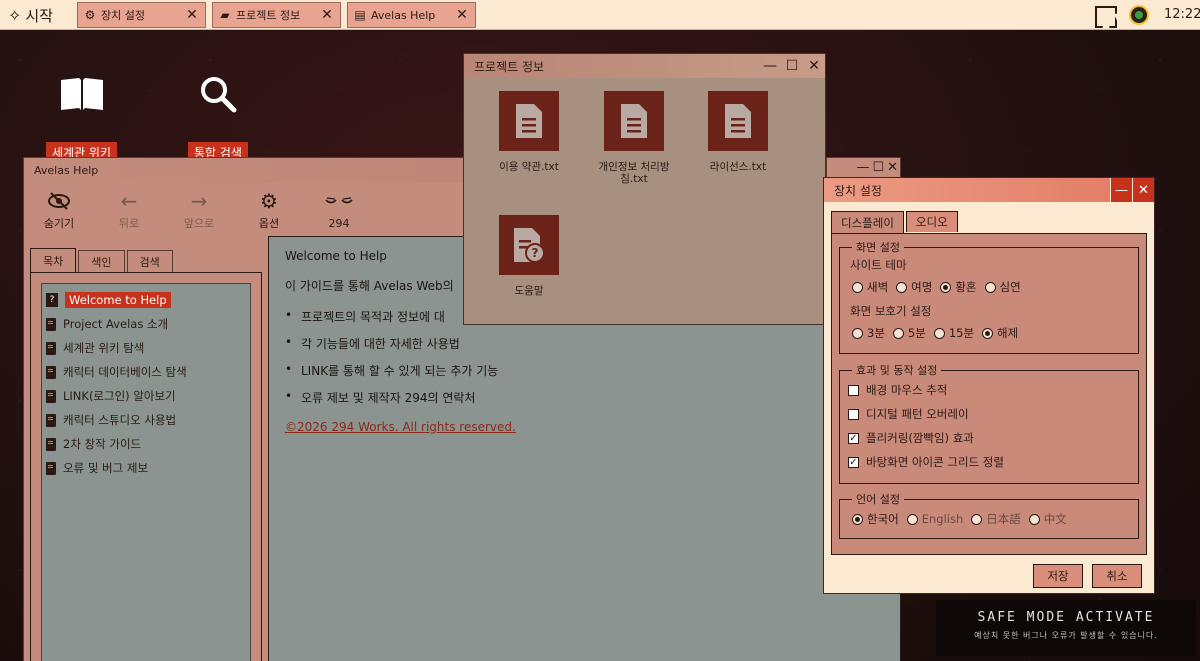 The width and height of the screenshot is (1200, 661). What do you see at coordinates (360, 15) in the screenshot?
I see `document-icon: ▤` at bounding box center [360, 15].